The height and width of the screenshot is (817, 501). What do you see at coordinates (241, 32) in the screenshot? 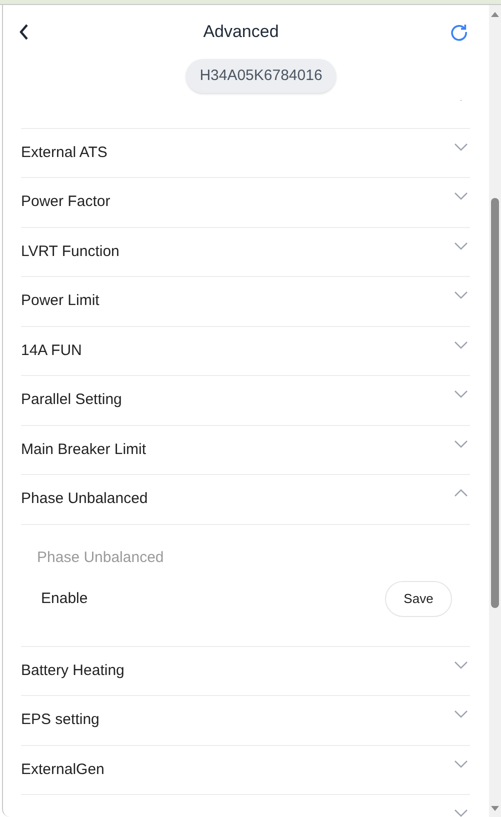
I see `page-title: Advanced` at bounding box center [241, 32].